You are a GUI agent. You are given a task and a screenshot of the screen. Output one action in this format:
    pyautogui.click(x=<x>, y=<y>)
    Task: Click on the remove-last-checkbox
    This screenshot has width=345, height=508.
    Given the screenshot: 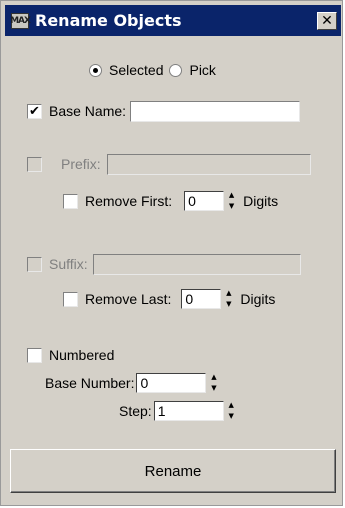 What is the action you would take?
    pyautogui.click(x=70, y=299)
    